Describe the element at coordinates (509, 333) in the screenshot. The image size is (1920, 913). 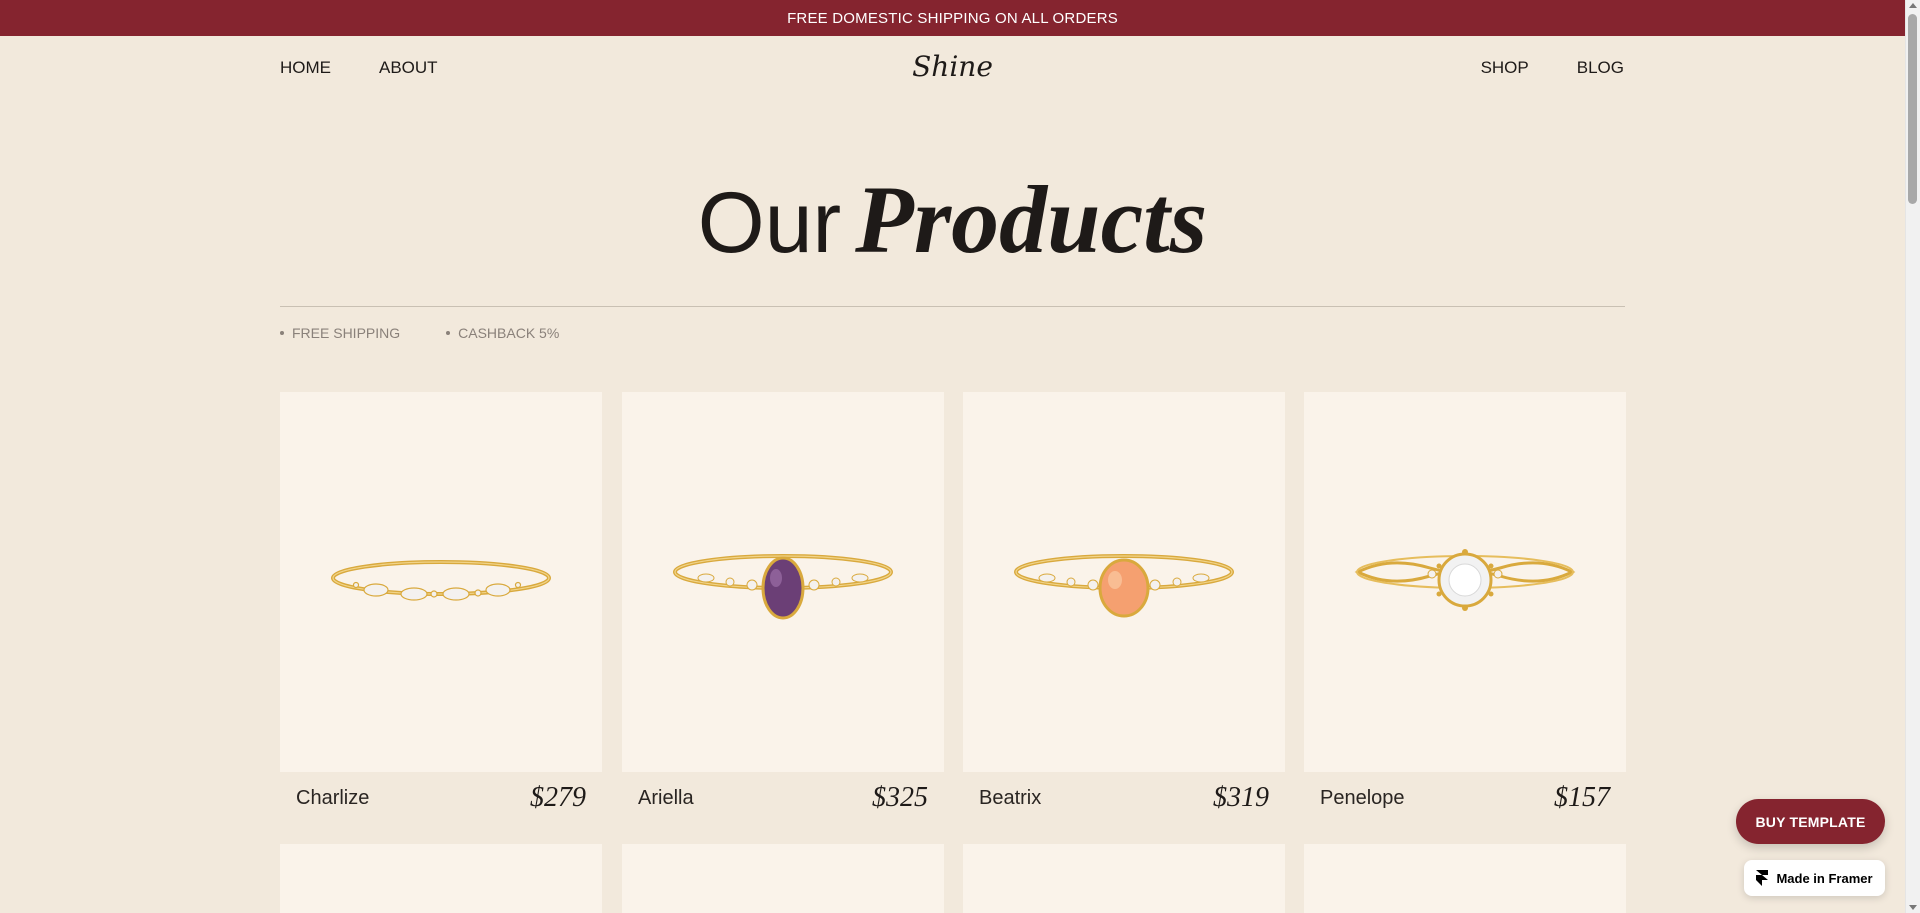
I see `feature-label: CASHBACK 5%` at that location.